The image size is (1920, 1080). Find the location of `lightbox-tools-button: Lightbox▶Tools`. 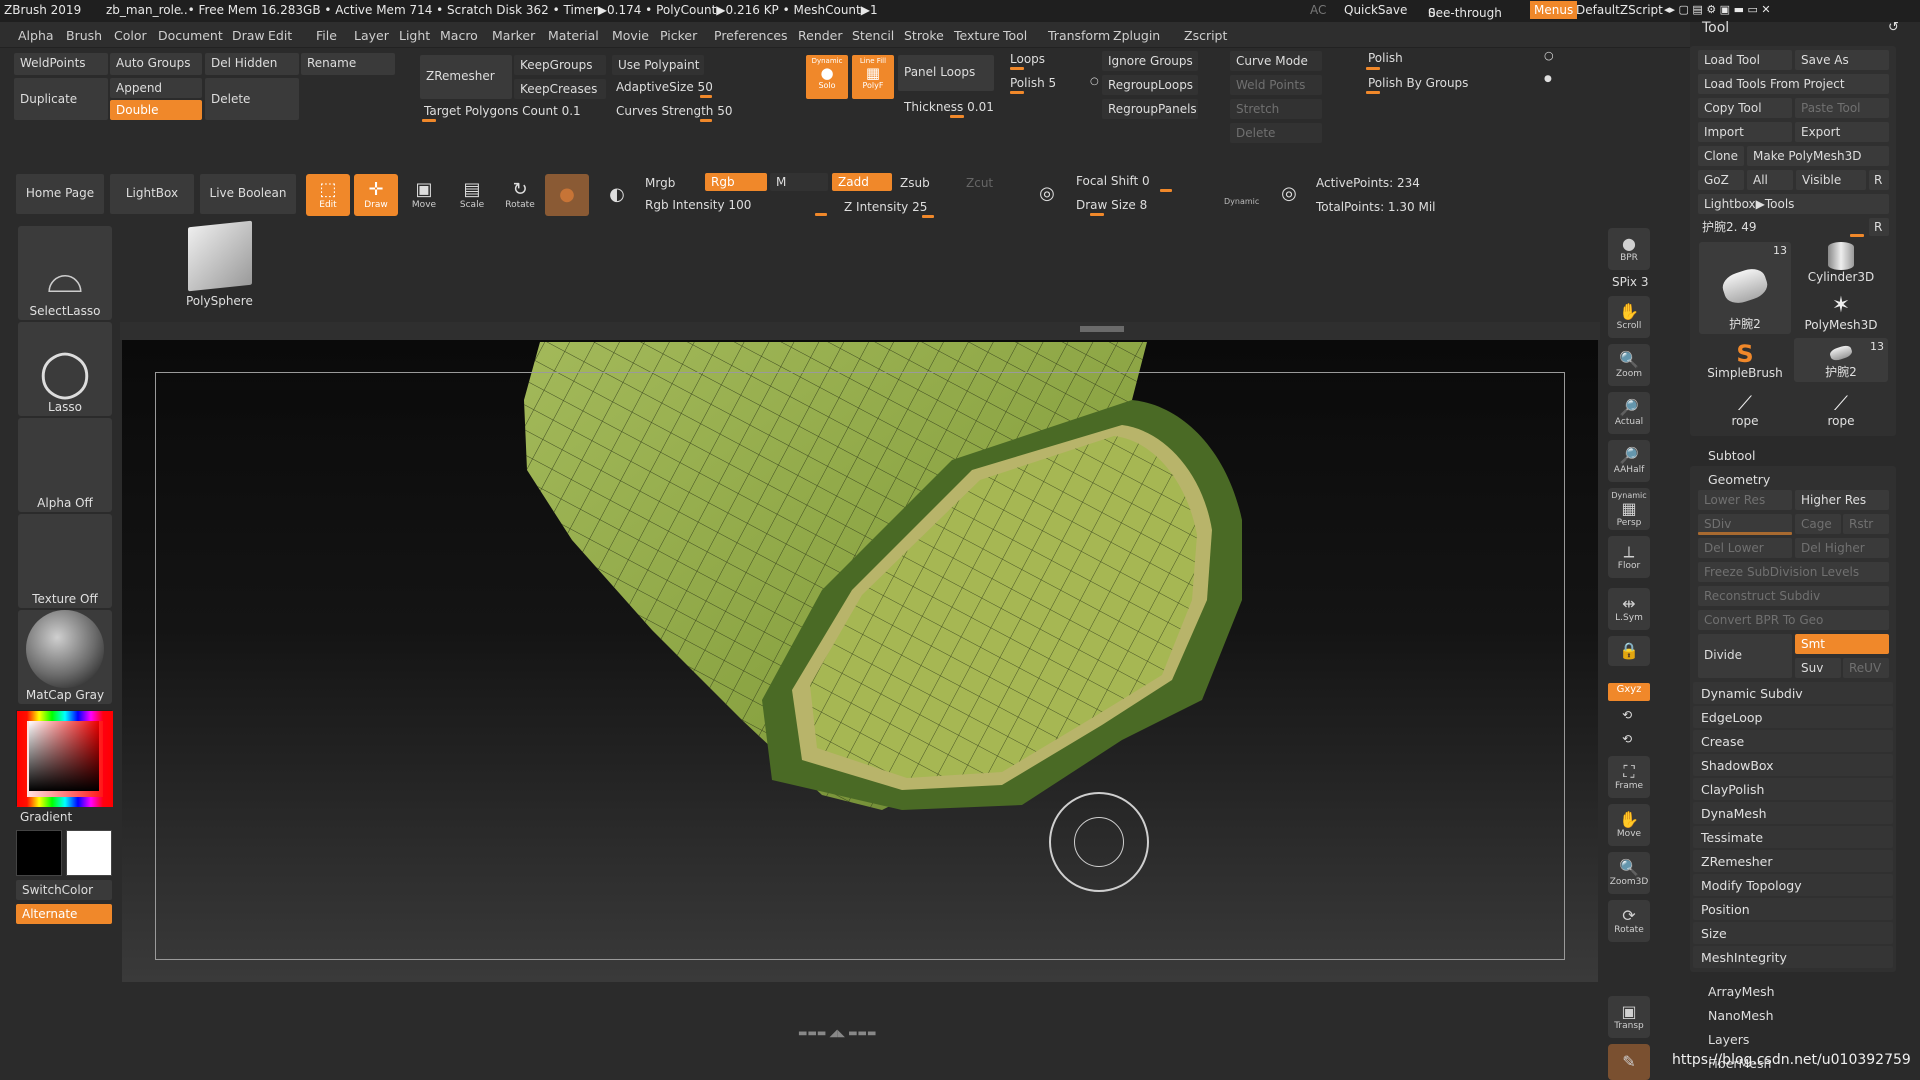

lightbox-tools-button: Lightbox▶Tools is located at coordinates (1793, 204).